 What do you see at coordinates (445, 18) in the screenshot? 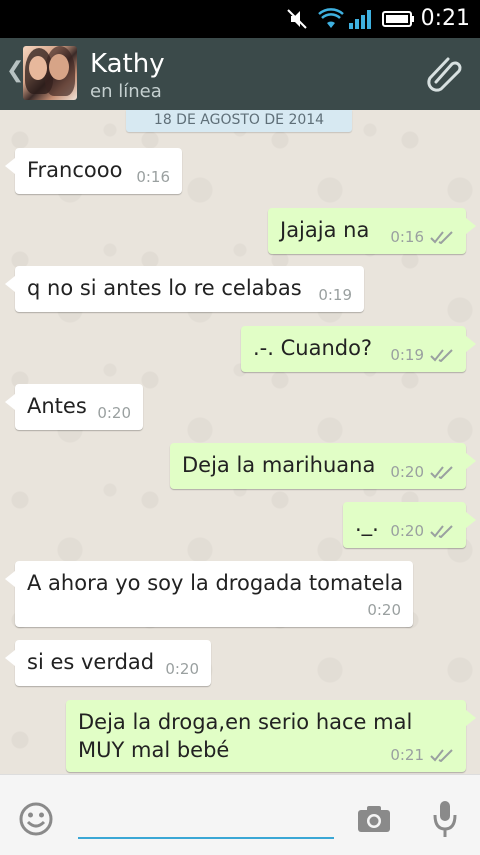
I see `status-time: 0:21` at bounding box center [445, 18].